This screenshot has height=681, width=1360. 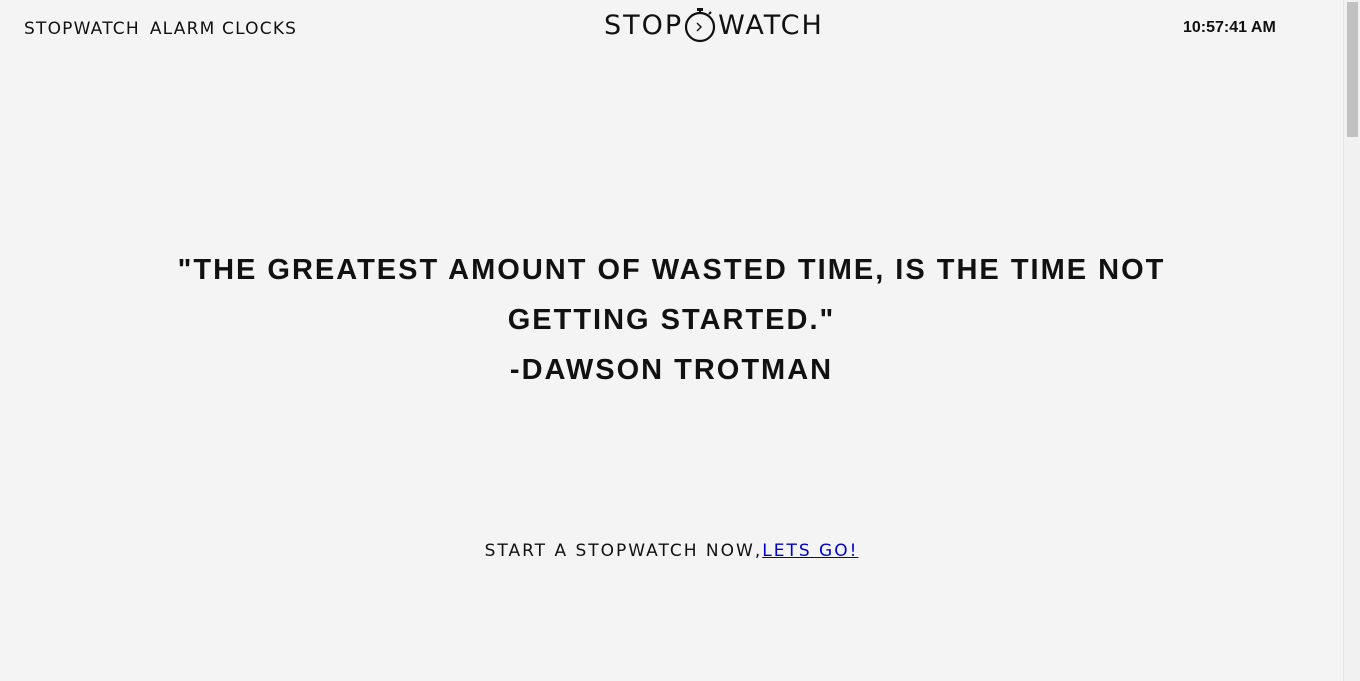 I want to click on logo-text-left: STOP, so click(x=644, y=25).